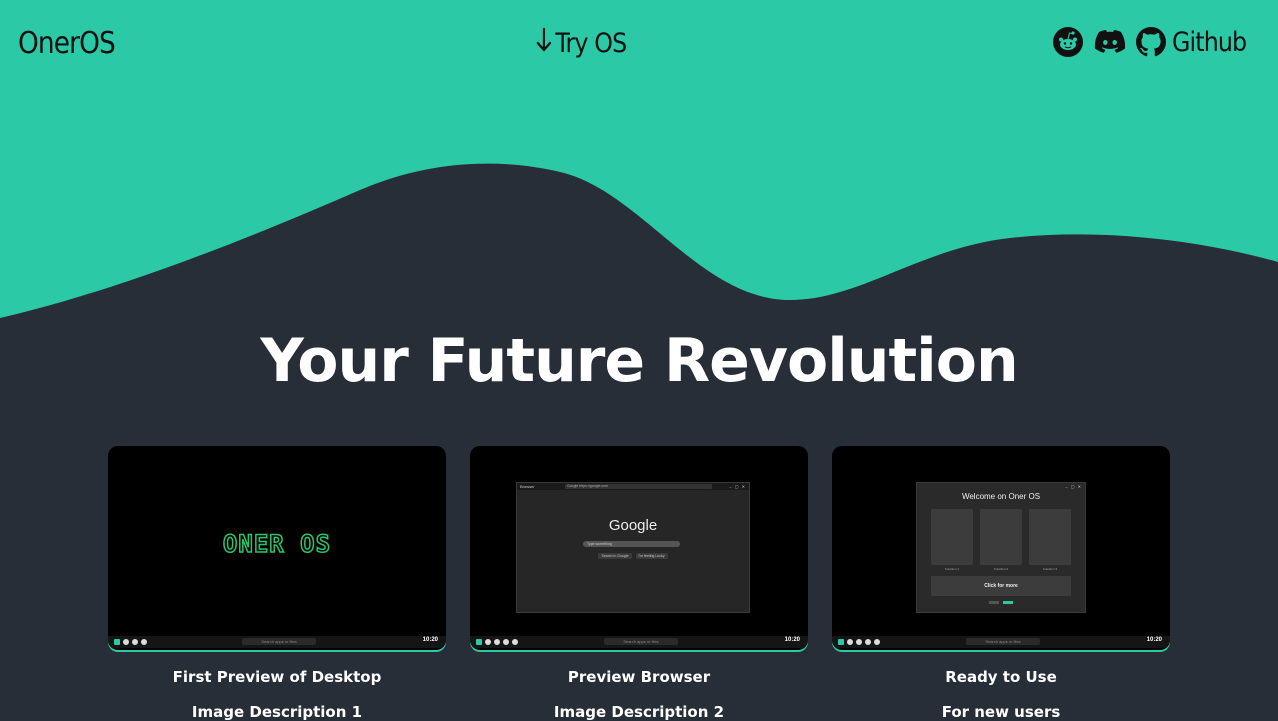 The image size is (1278, 721). I want to click on google-search-box: Type something, so click(631, 544).